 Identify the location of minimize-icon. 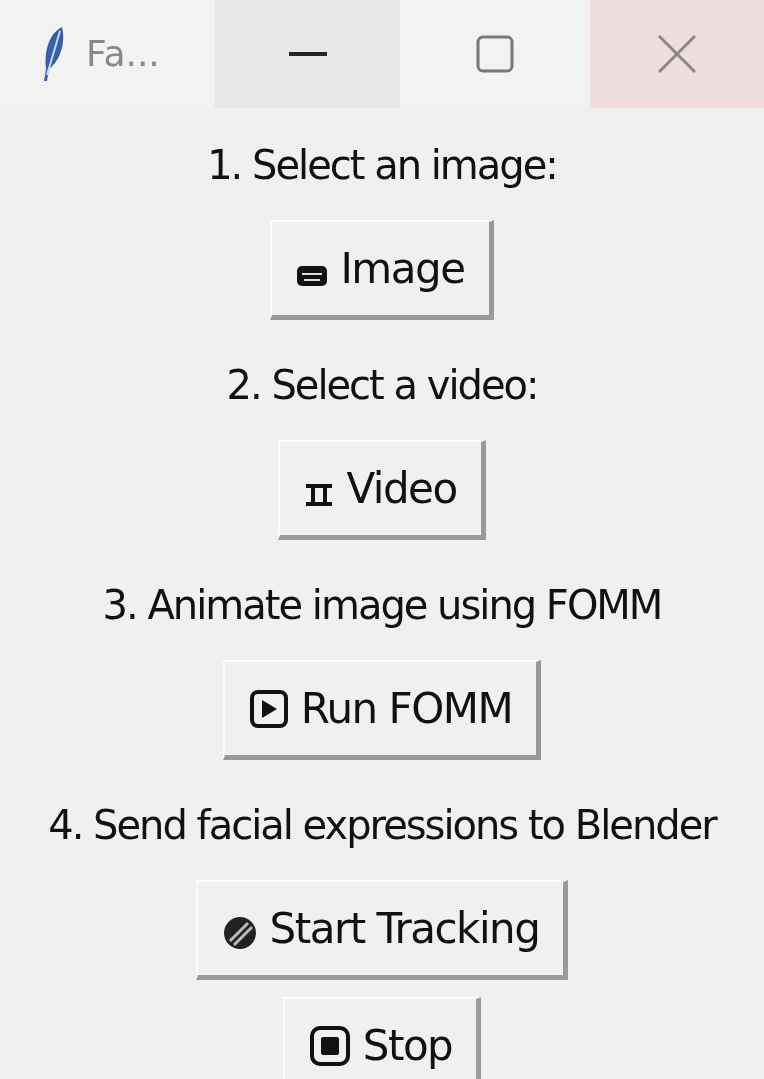
(307, 54).